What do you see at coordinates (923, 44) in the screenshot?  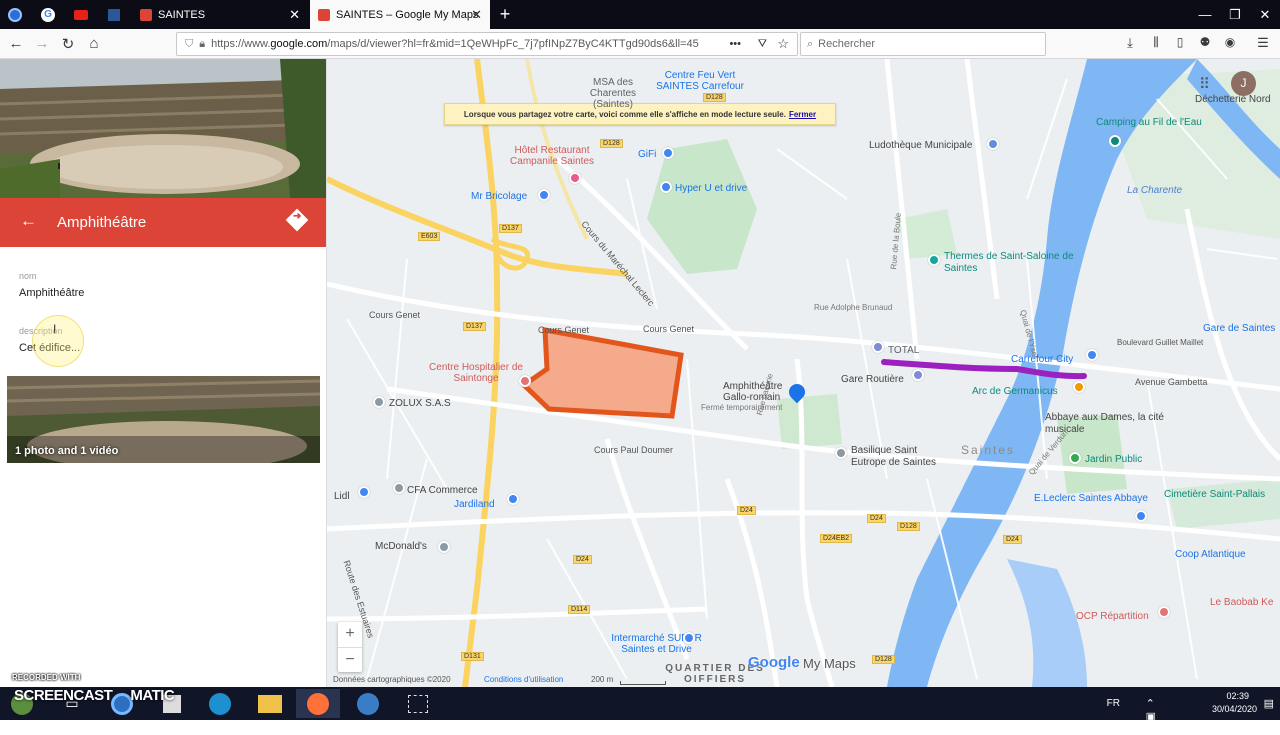 I see `search-field: ⌕ Rechercher` at bounding box center [923, 44].